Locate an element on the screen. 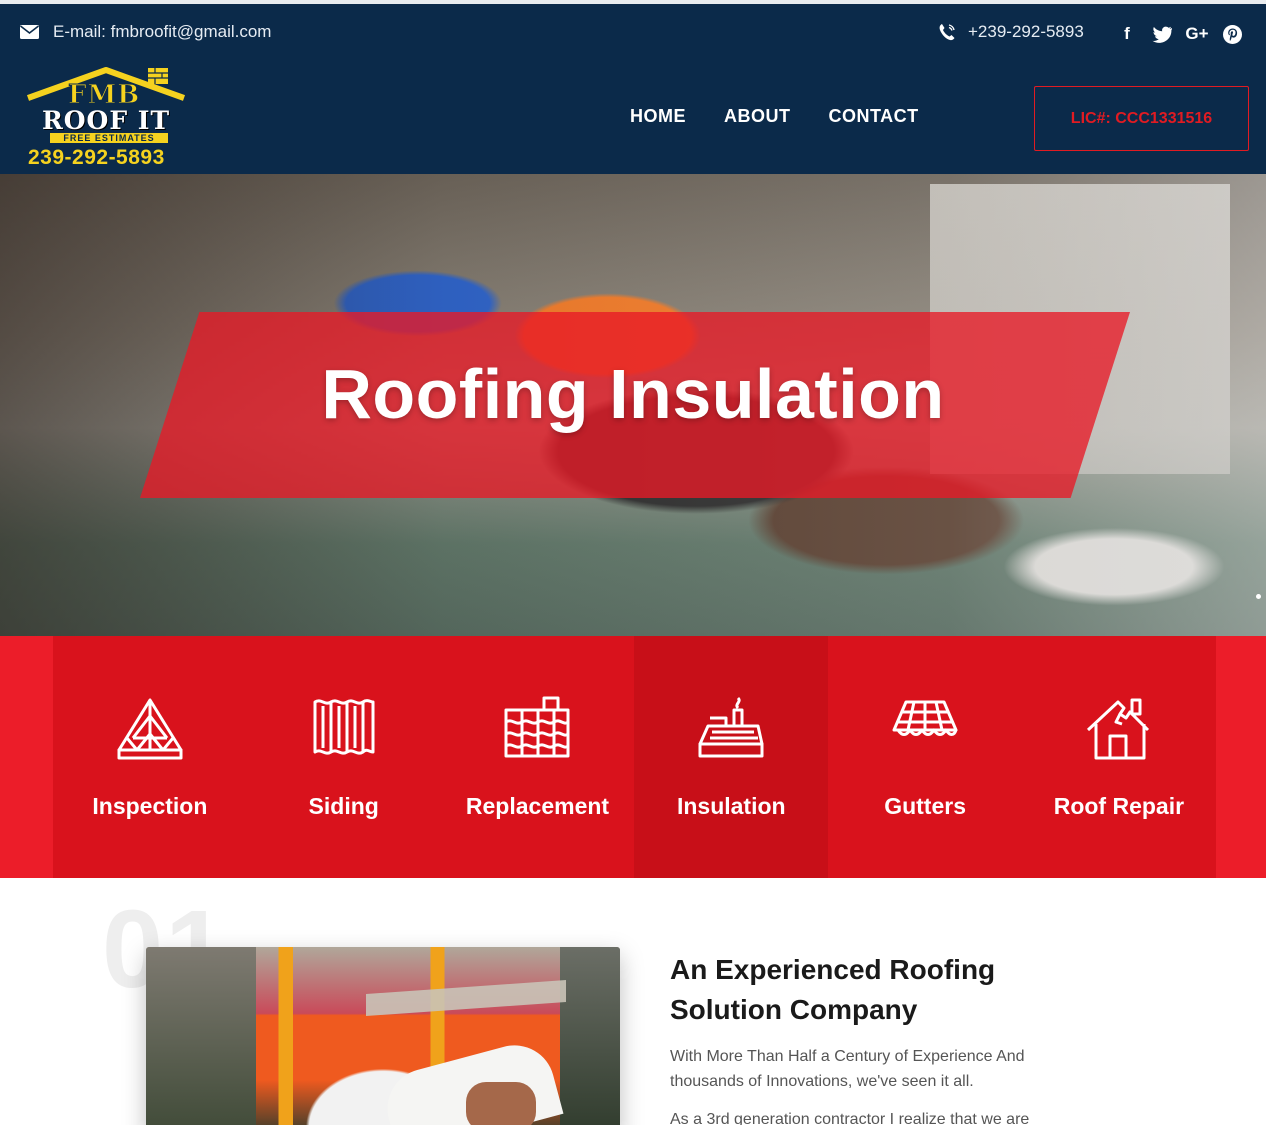 The width and height of the screenshot is (1266, 1125). logo-name-main: ROOF IT is located at coordinates (106, 120).